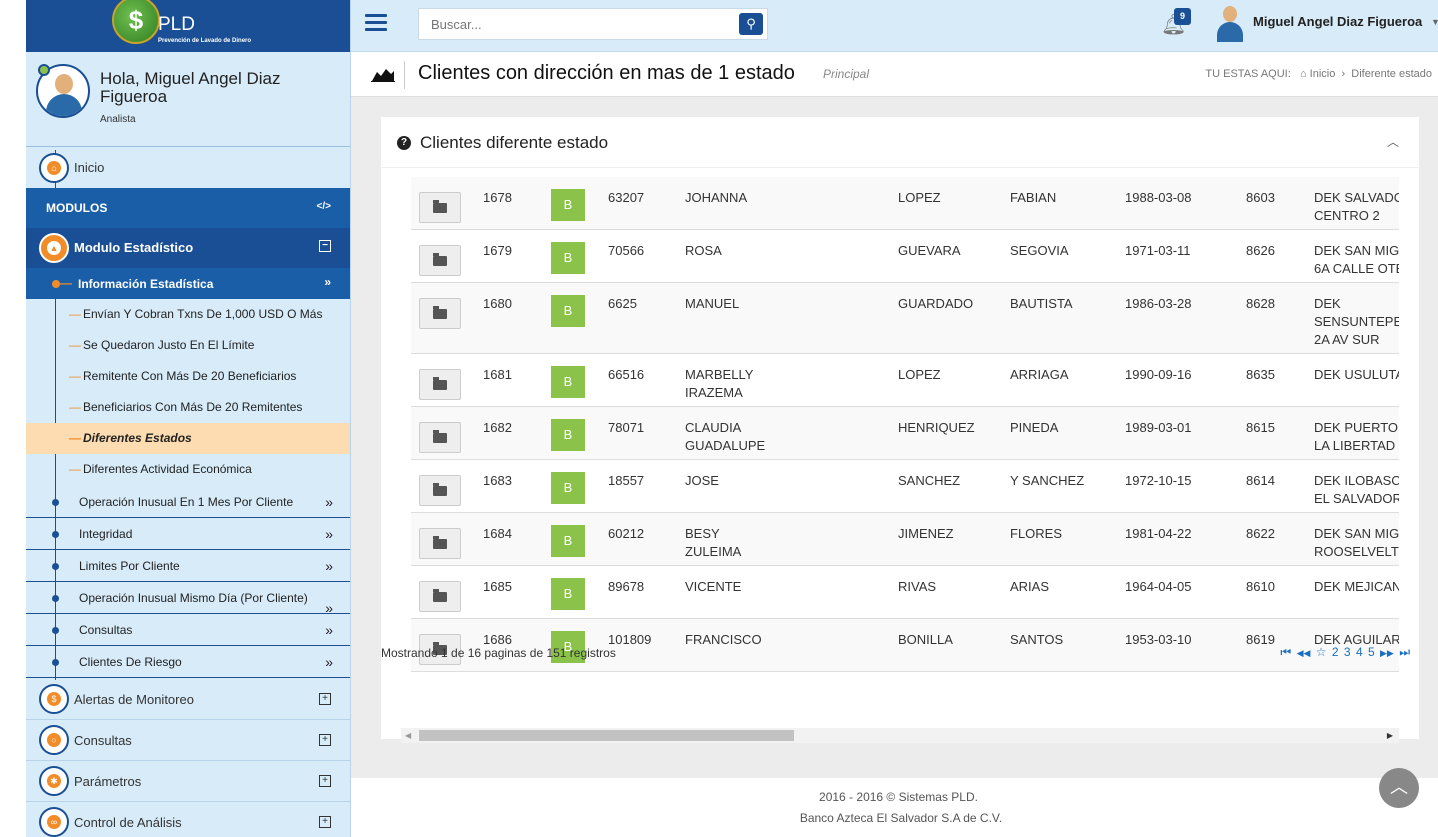 The height and width of the screenshot is (837, 1438). What do you see at coordinates (1321, 652) in the screenshot?
I see `current-page-icon: ☆` at bounding box center [1321, 652].